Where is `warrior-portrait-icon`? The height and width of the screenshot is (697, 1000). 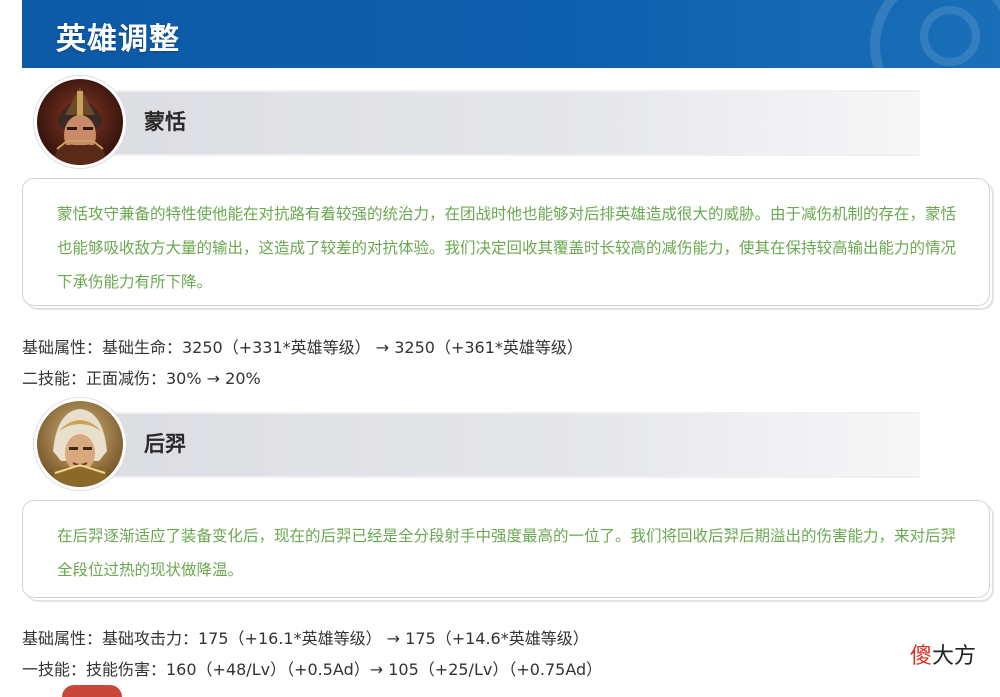 warrior-portrait-icon is located at coordinates (80, 122).